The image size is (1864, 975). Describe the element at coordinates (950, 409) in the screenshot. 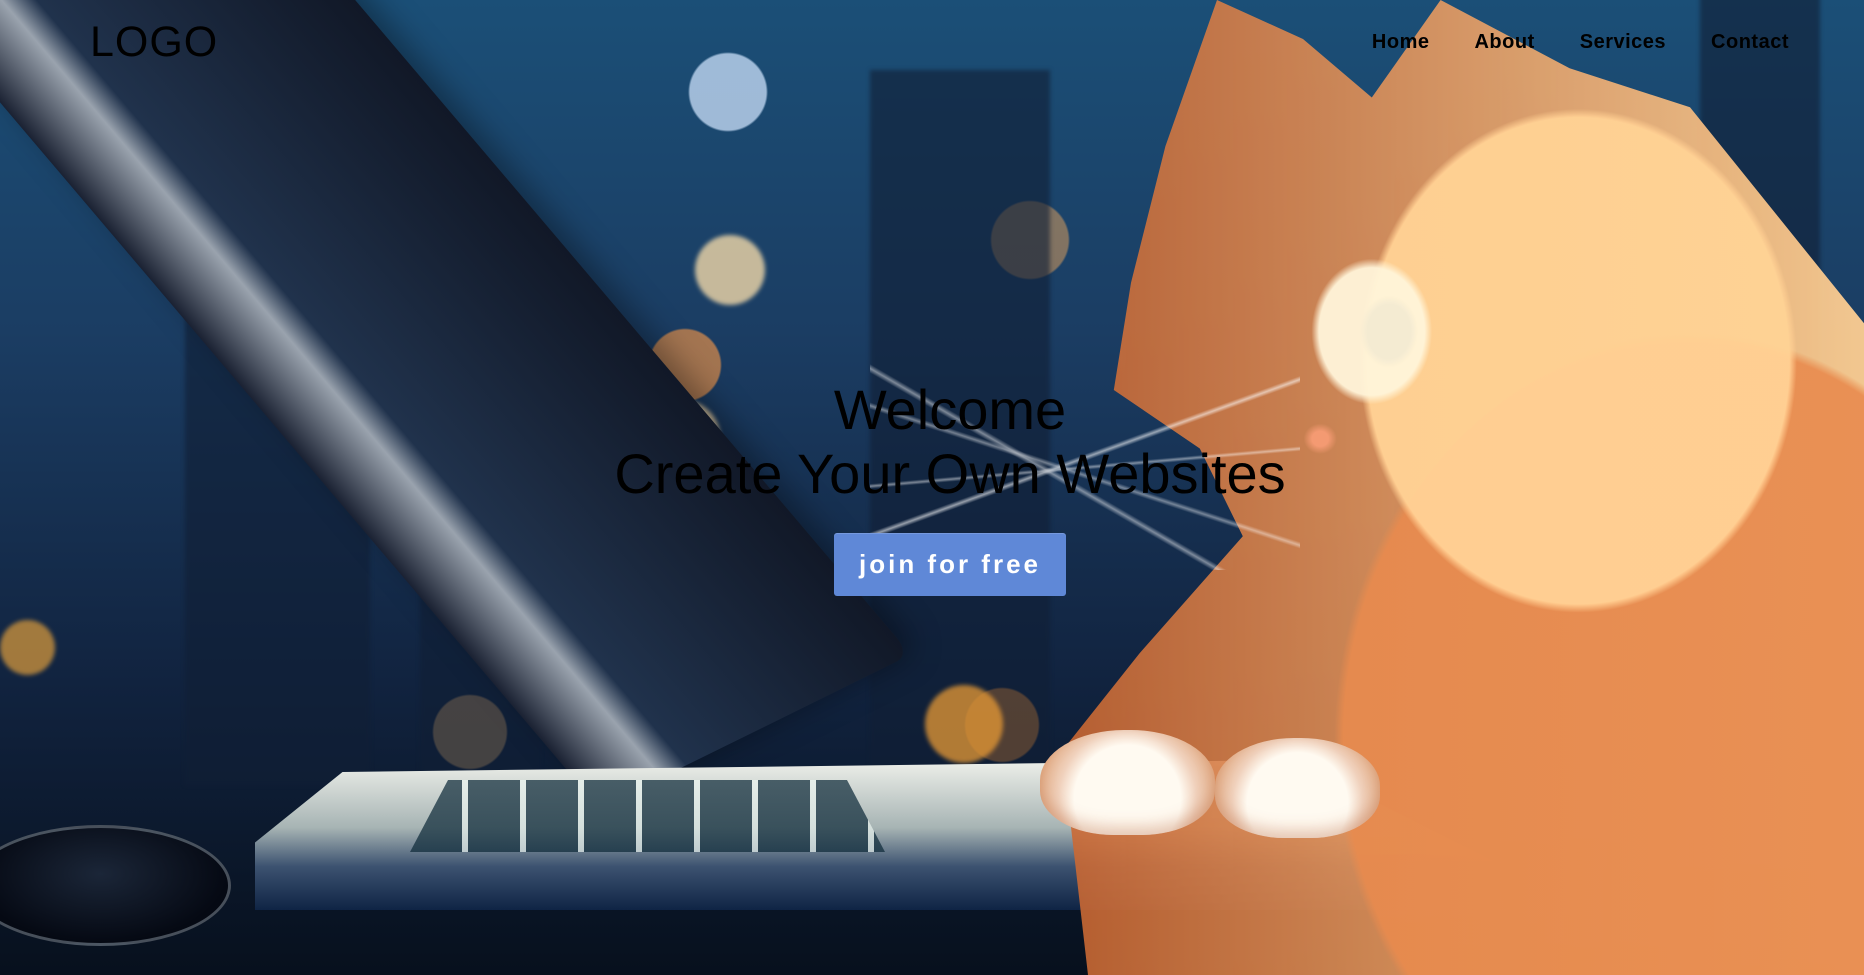

I see `welcome-heading: Welcome` at that location.